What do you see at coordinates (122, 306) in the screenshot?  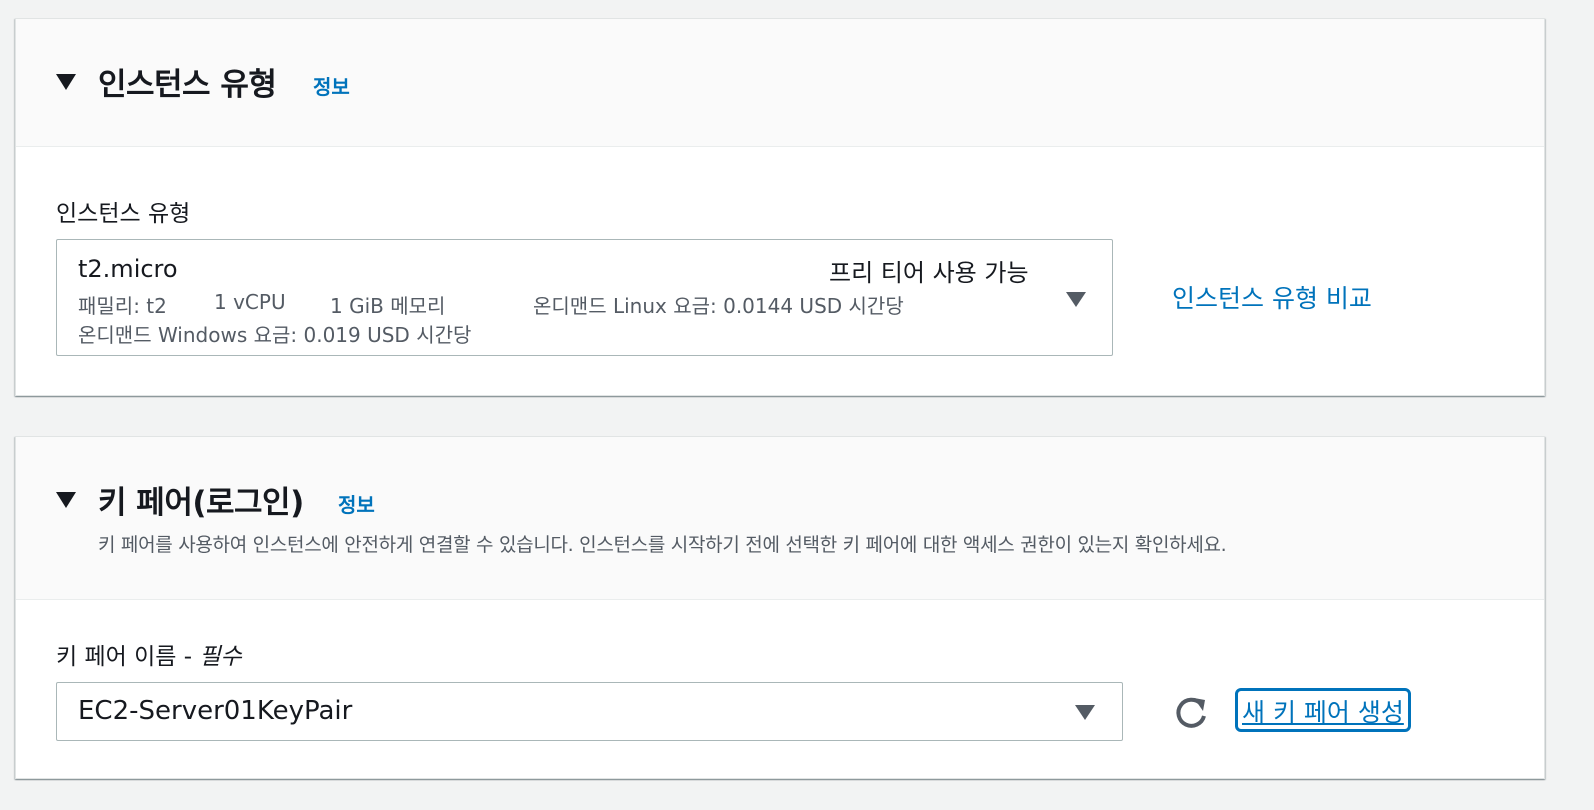 I see `instance-family: 패밀리: t2` at bounding box center [122, 306].